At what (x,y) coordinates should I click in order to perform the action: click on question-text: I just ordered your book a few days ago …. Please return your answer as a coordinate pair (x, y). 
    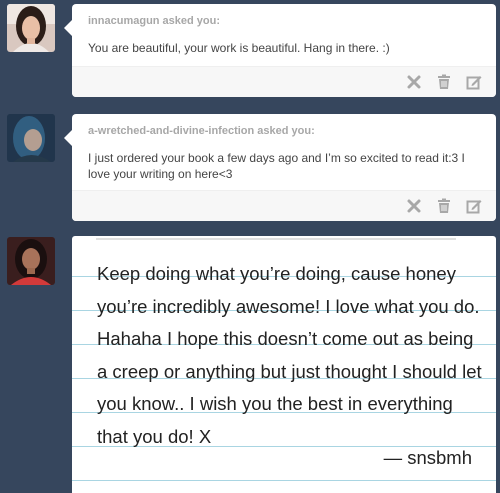
    Looking at the image, I should click on (276, 166).